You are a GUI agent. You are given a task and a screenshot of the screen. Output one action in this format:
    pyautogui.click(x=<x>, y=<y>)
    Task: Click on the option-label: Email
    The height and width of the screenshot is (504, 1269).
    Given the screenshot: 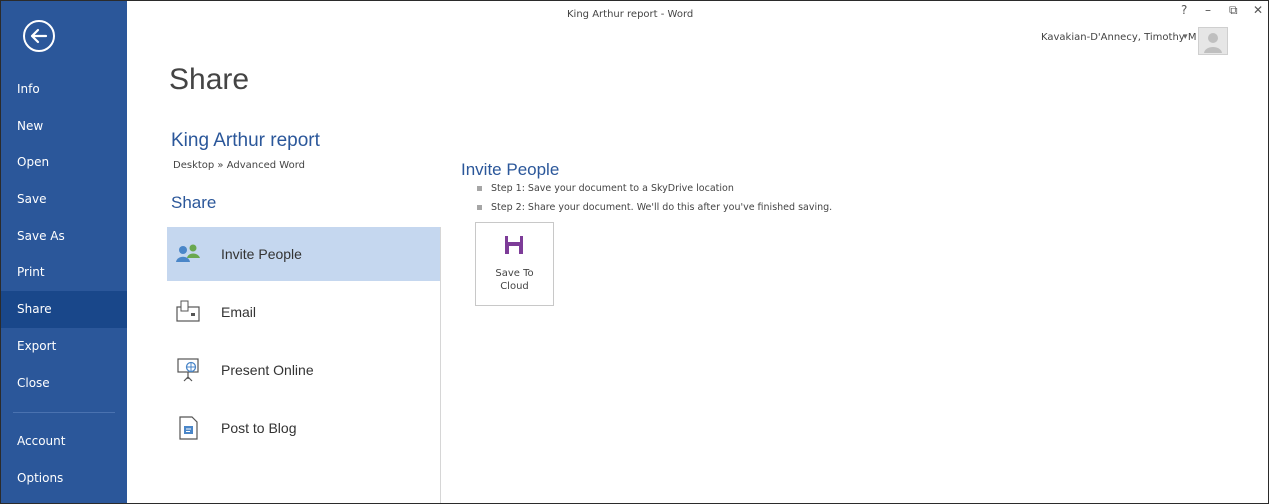 What is the action you would take?
    pyautogui.click(x=239, y=312)
    